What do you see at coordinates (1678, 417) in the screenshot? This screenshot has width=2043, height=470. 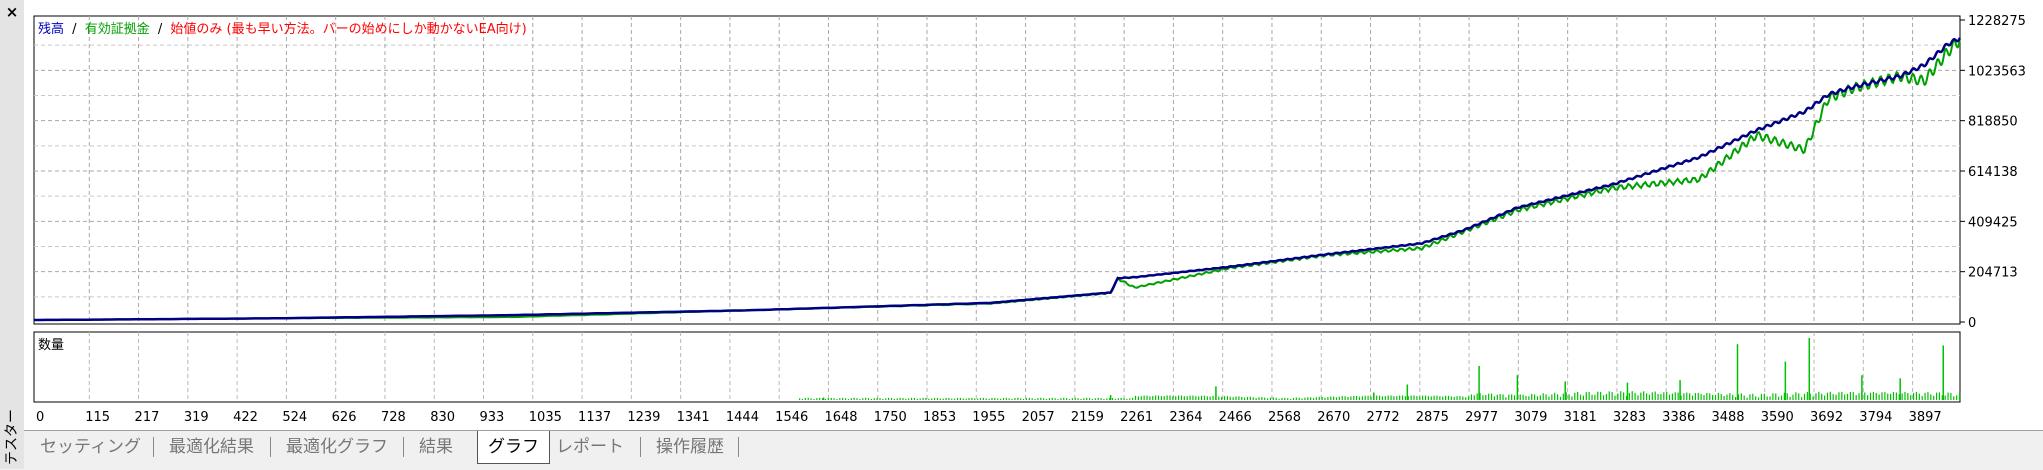 I see `x-tick-label: 3386` at bounding box center [1678, 417].